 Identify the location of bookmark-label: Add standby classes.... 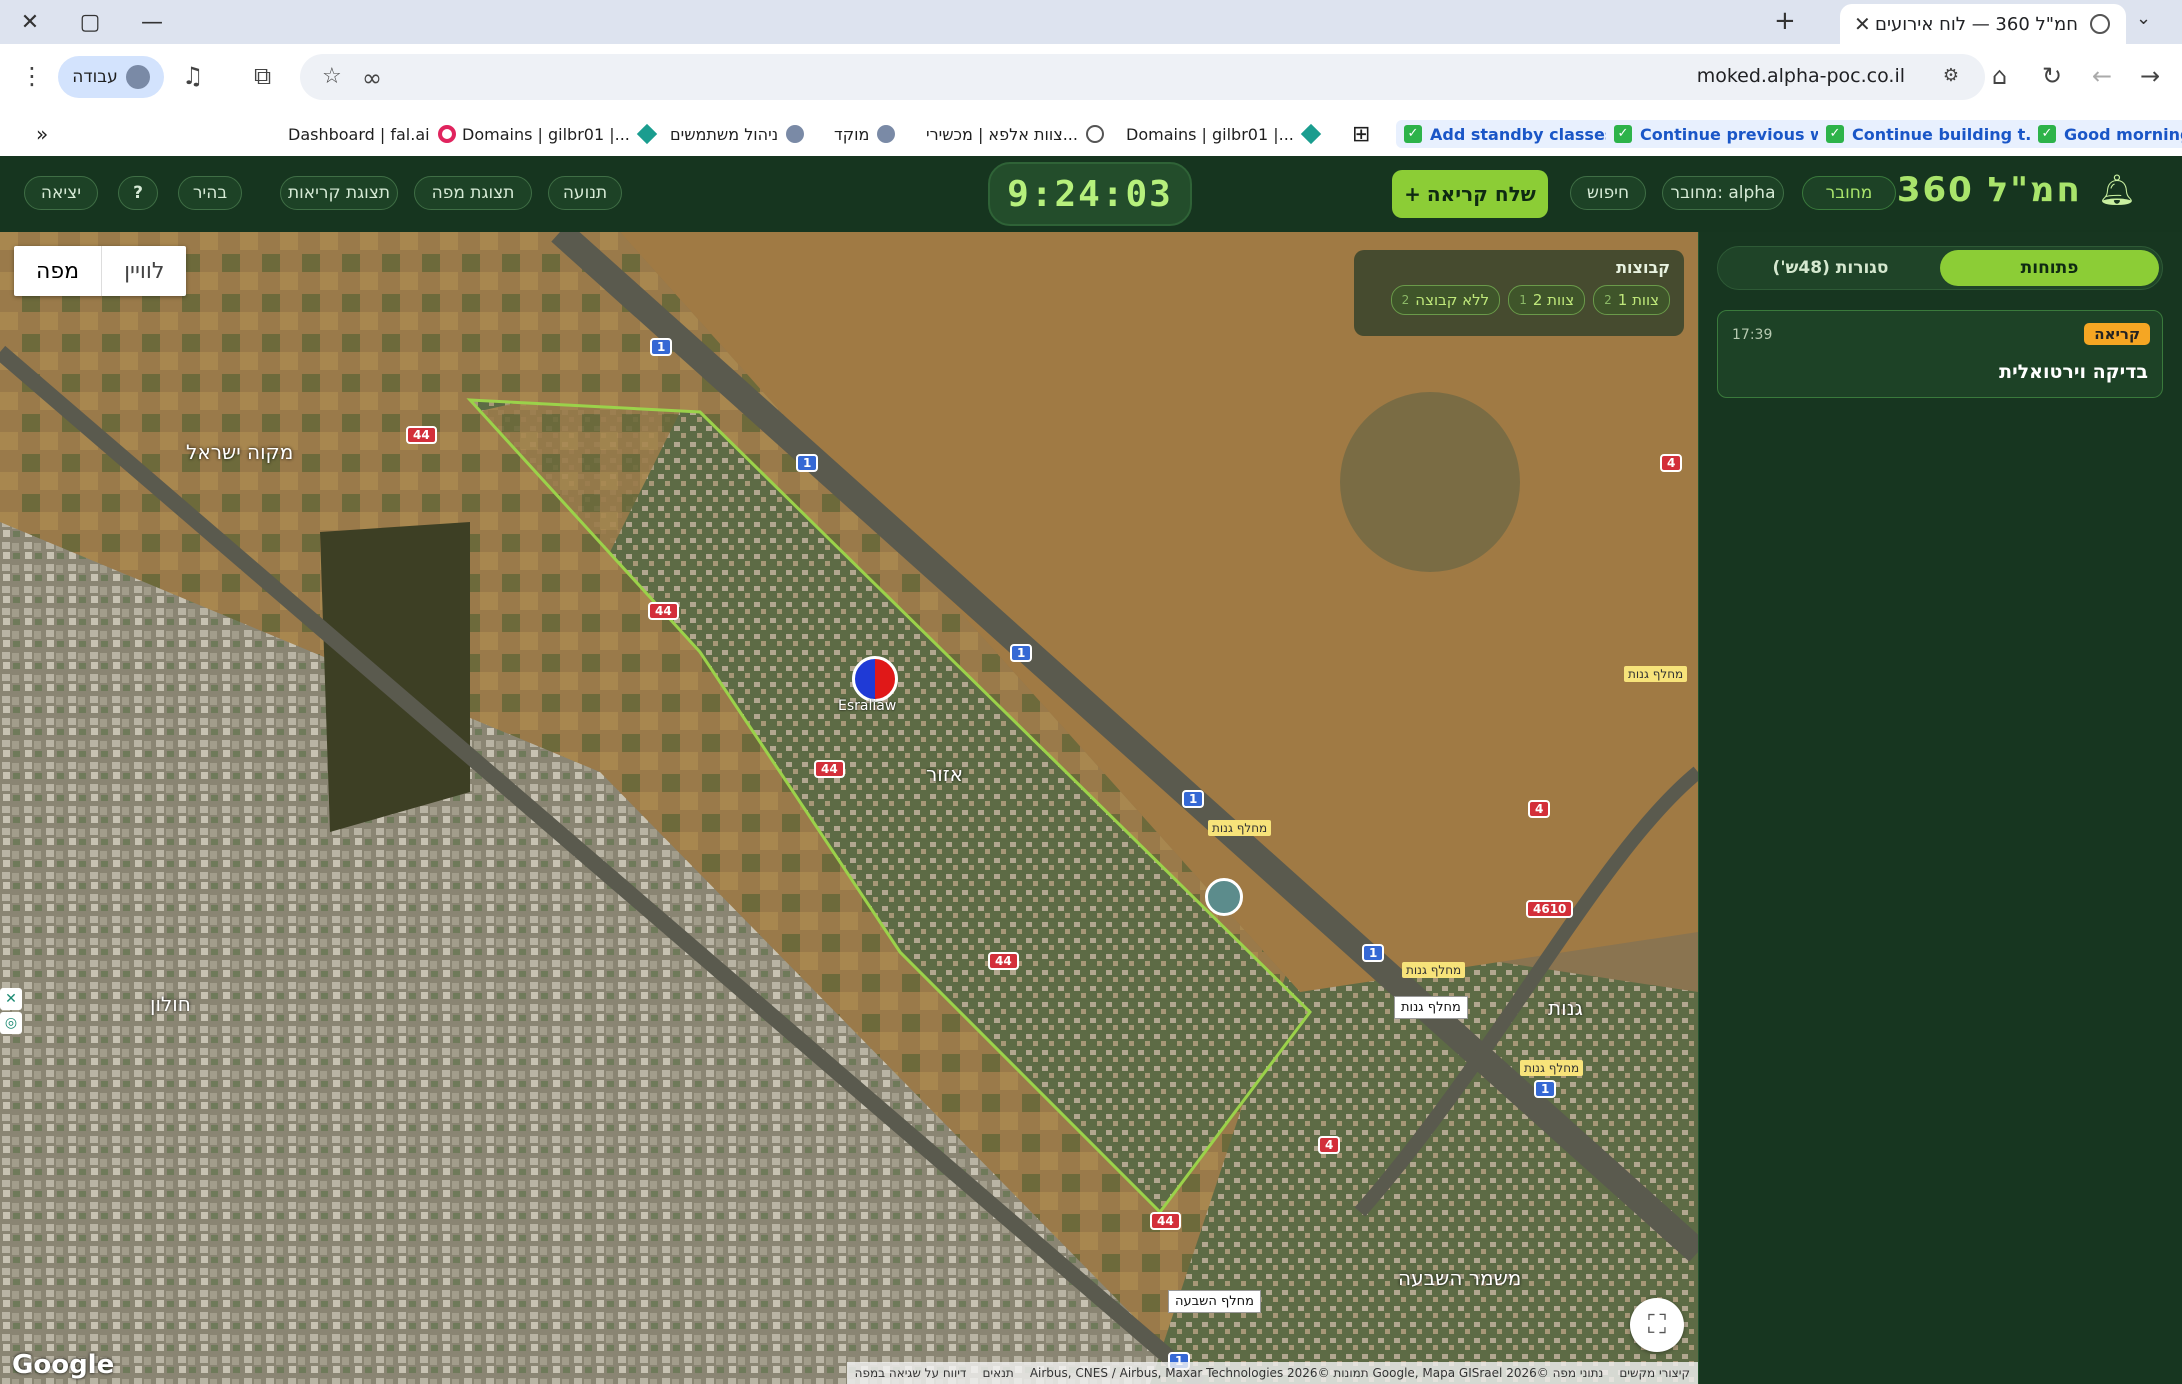
(1531, 134).